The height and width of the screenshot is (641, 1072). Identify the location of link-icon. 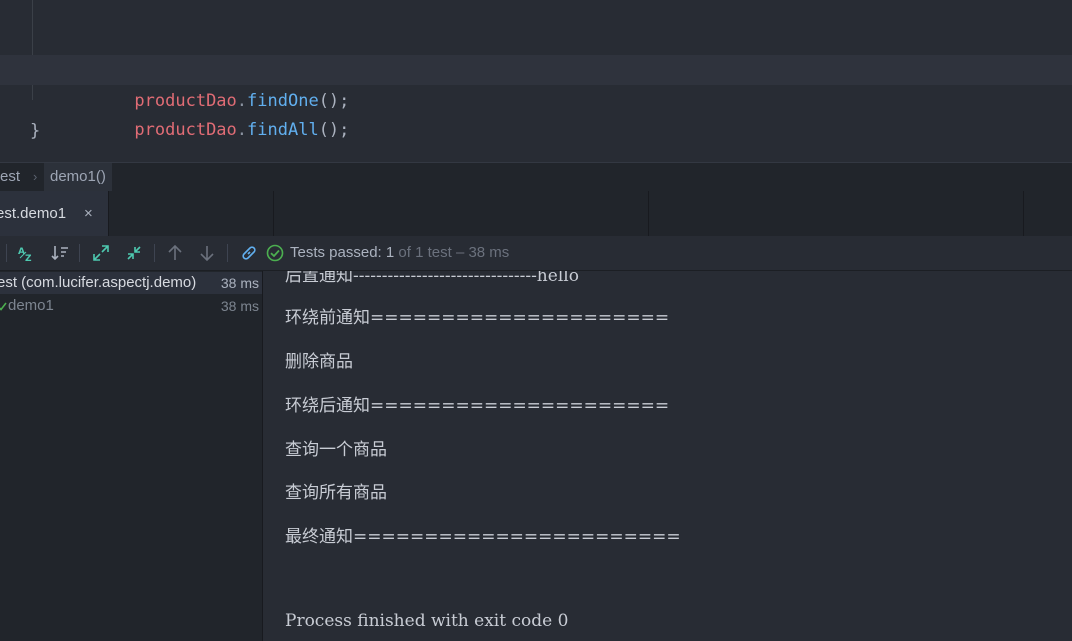
(249, 253).